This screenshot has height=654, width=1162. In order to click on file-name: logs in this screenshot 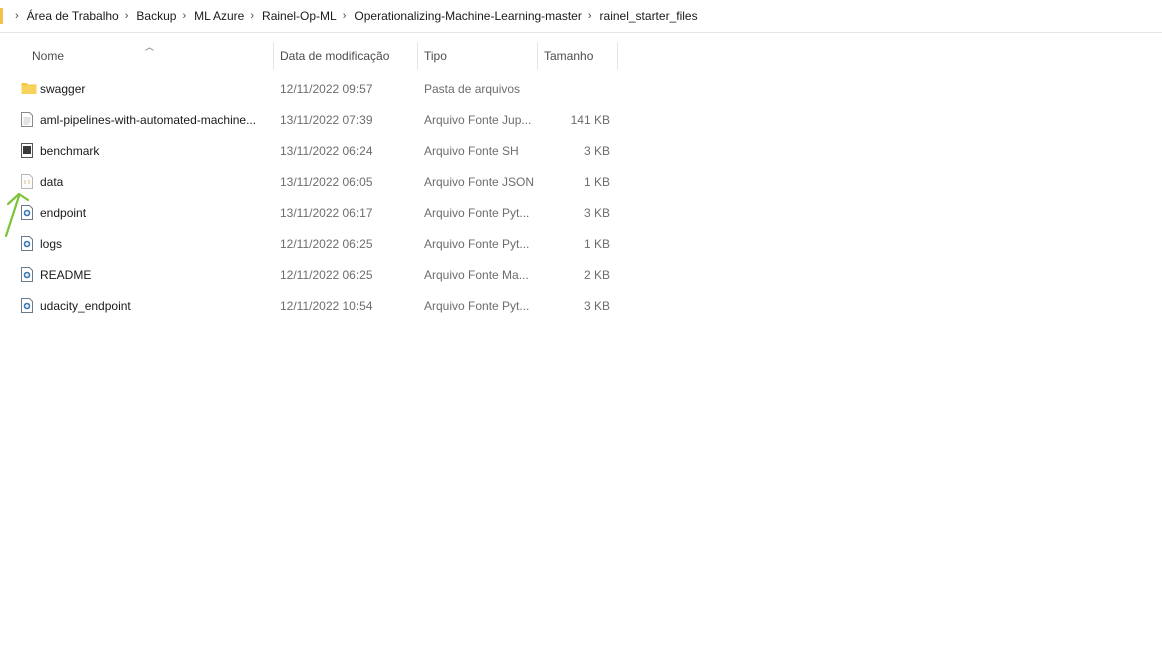, I will do `click(51, 243)`.